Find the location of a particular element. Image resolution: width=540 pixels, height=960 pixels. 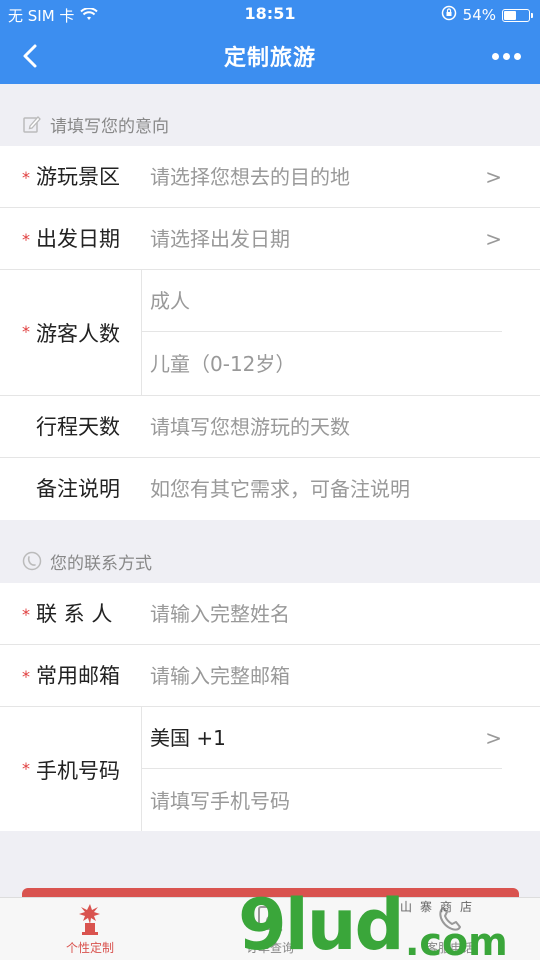

visitors-row: * 游客人数 成人 儿童（0-12岁） is located at coordinates (270, 333).